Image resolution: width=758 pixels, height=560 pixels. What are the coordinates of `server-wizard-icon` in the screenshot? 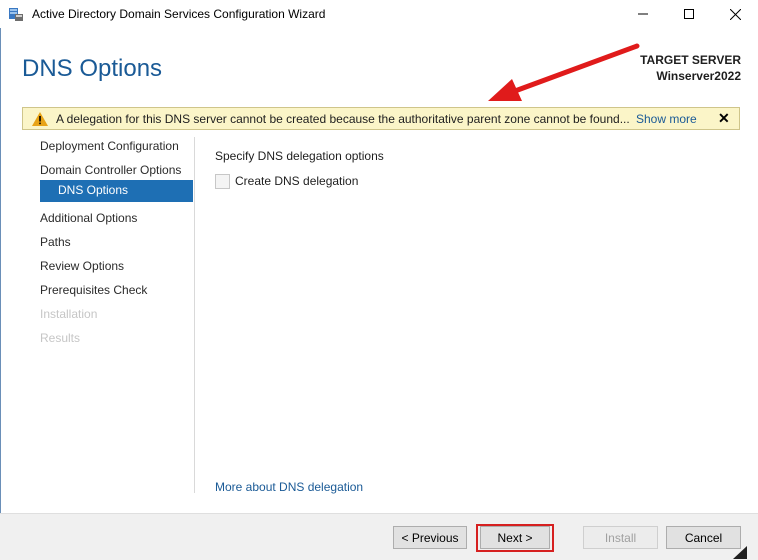 It's located at (16, 14).